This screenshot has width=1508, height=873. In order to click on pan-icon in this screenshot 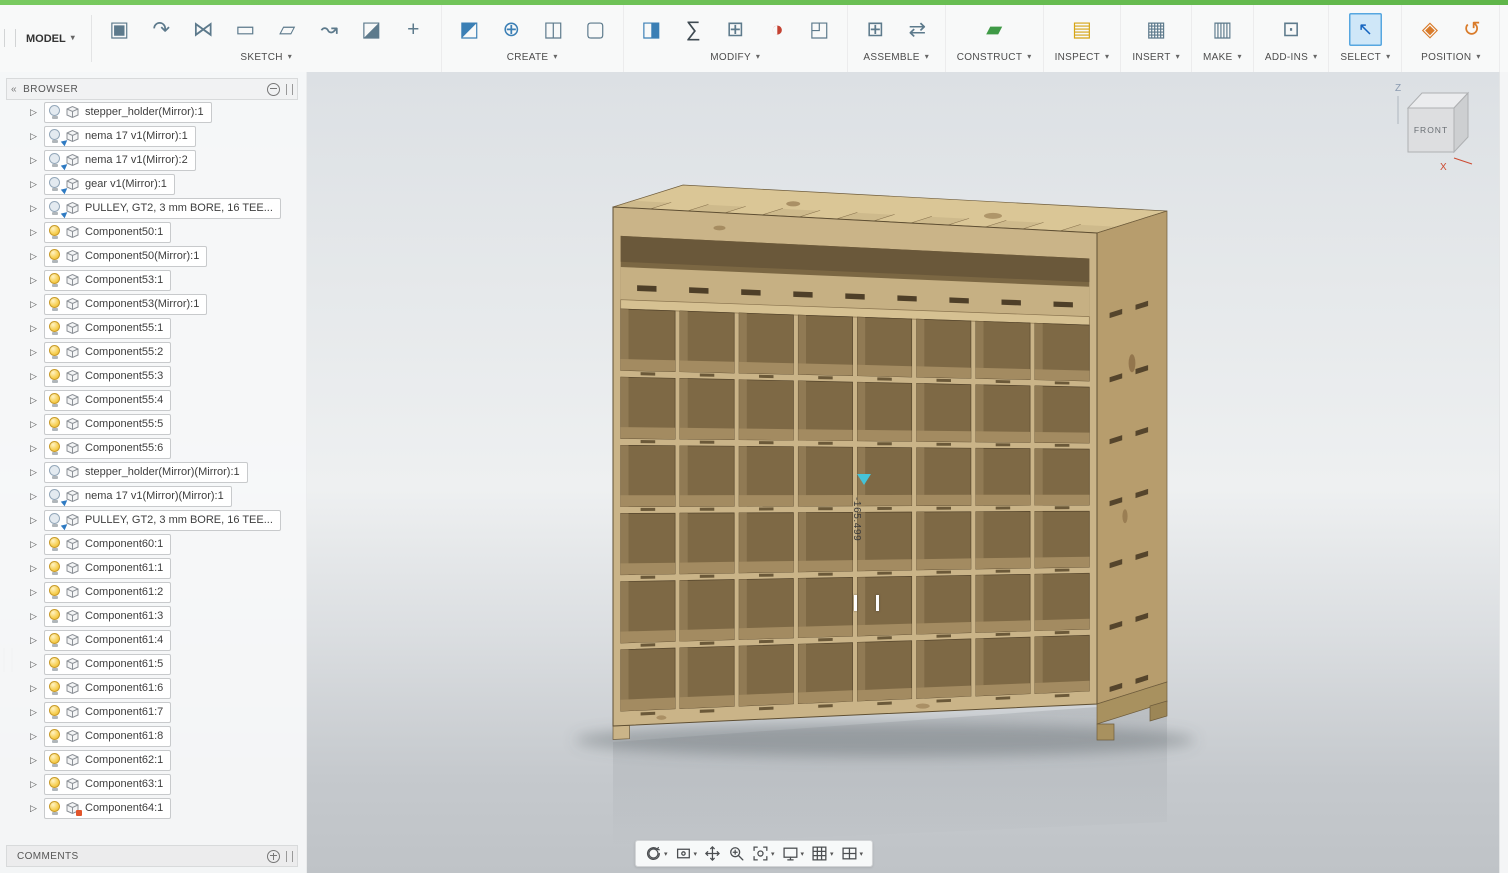, I will do `click(712, 853)`.